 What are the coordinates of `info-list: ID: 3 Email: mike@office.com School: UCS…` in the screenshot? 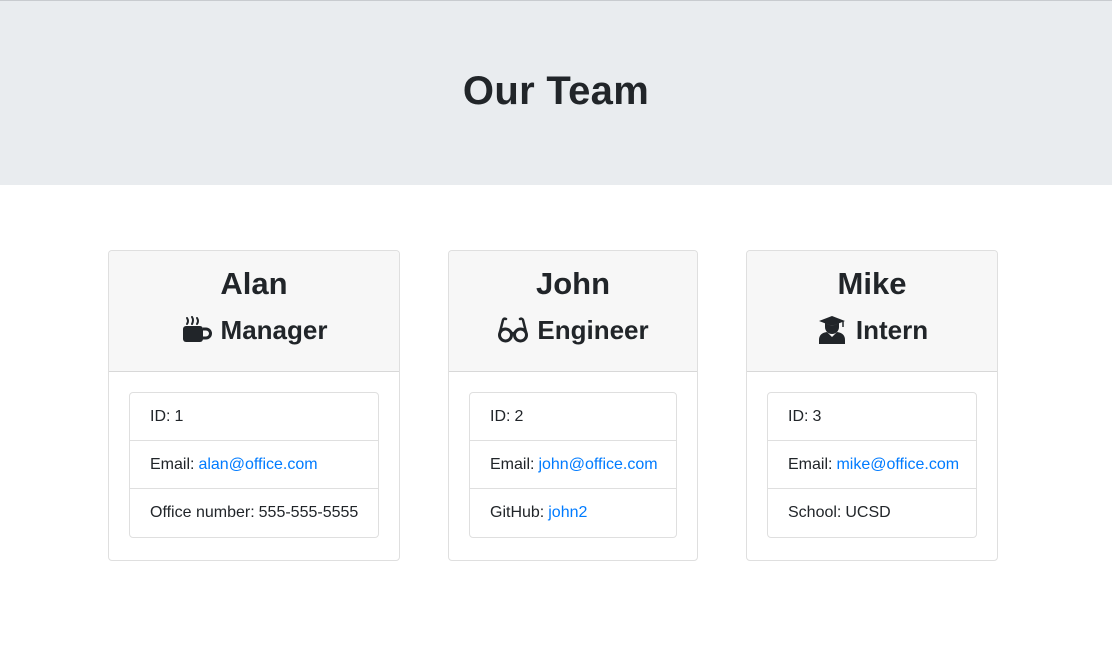 It's located at (872, 465).